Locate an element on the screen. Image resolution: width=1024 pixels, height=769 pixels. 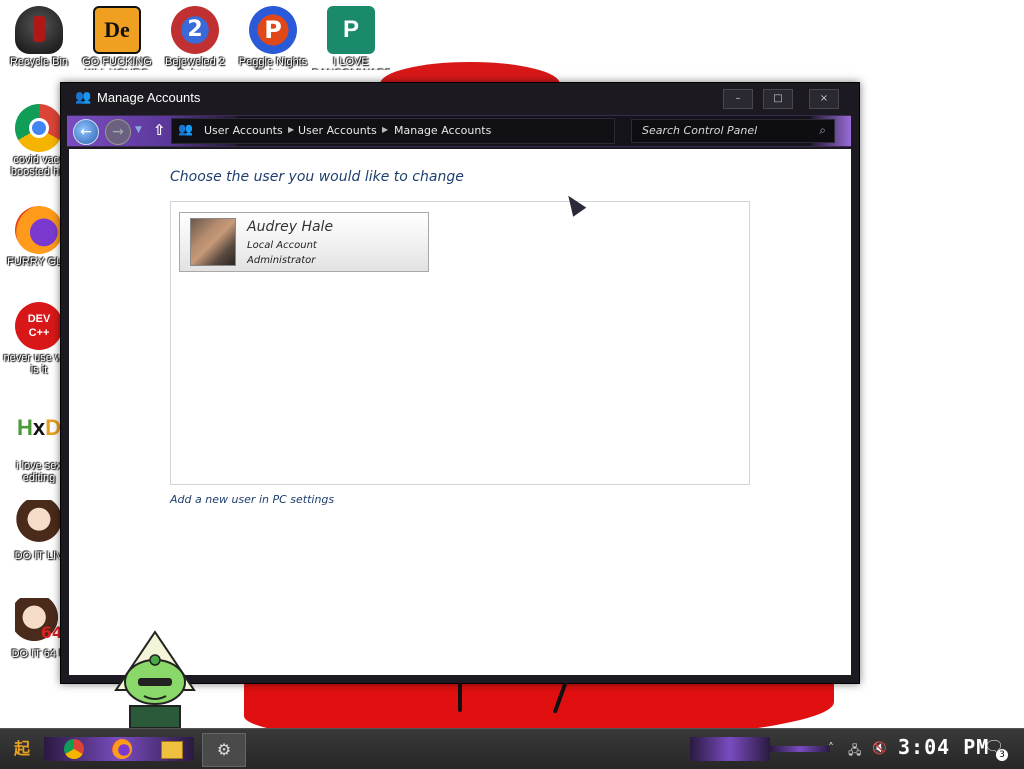
search-placeholder: Search Control Panel is located at coordinates (700, 130).